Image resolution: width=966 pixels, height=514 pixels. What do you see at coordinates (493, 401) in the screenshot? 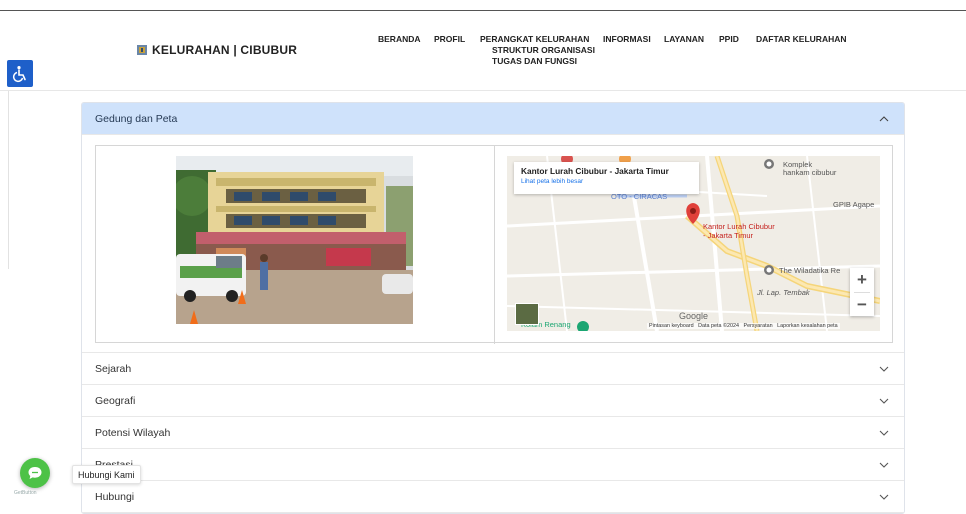
I see `accordion-header-geografi: Geografi` at bounding box center [493, 401].